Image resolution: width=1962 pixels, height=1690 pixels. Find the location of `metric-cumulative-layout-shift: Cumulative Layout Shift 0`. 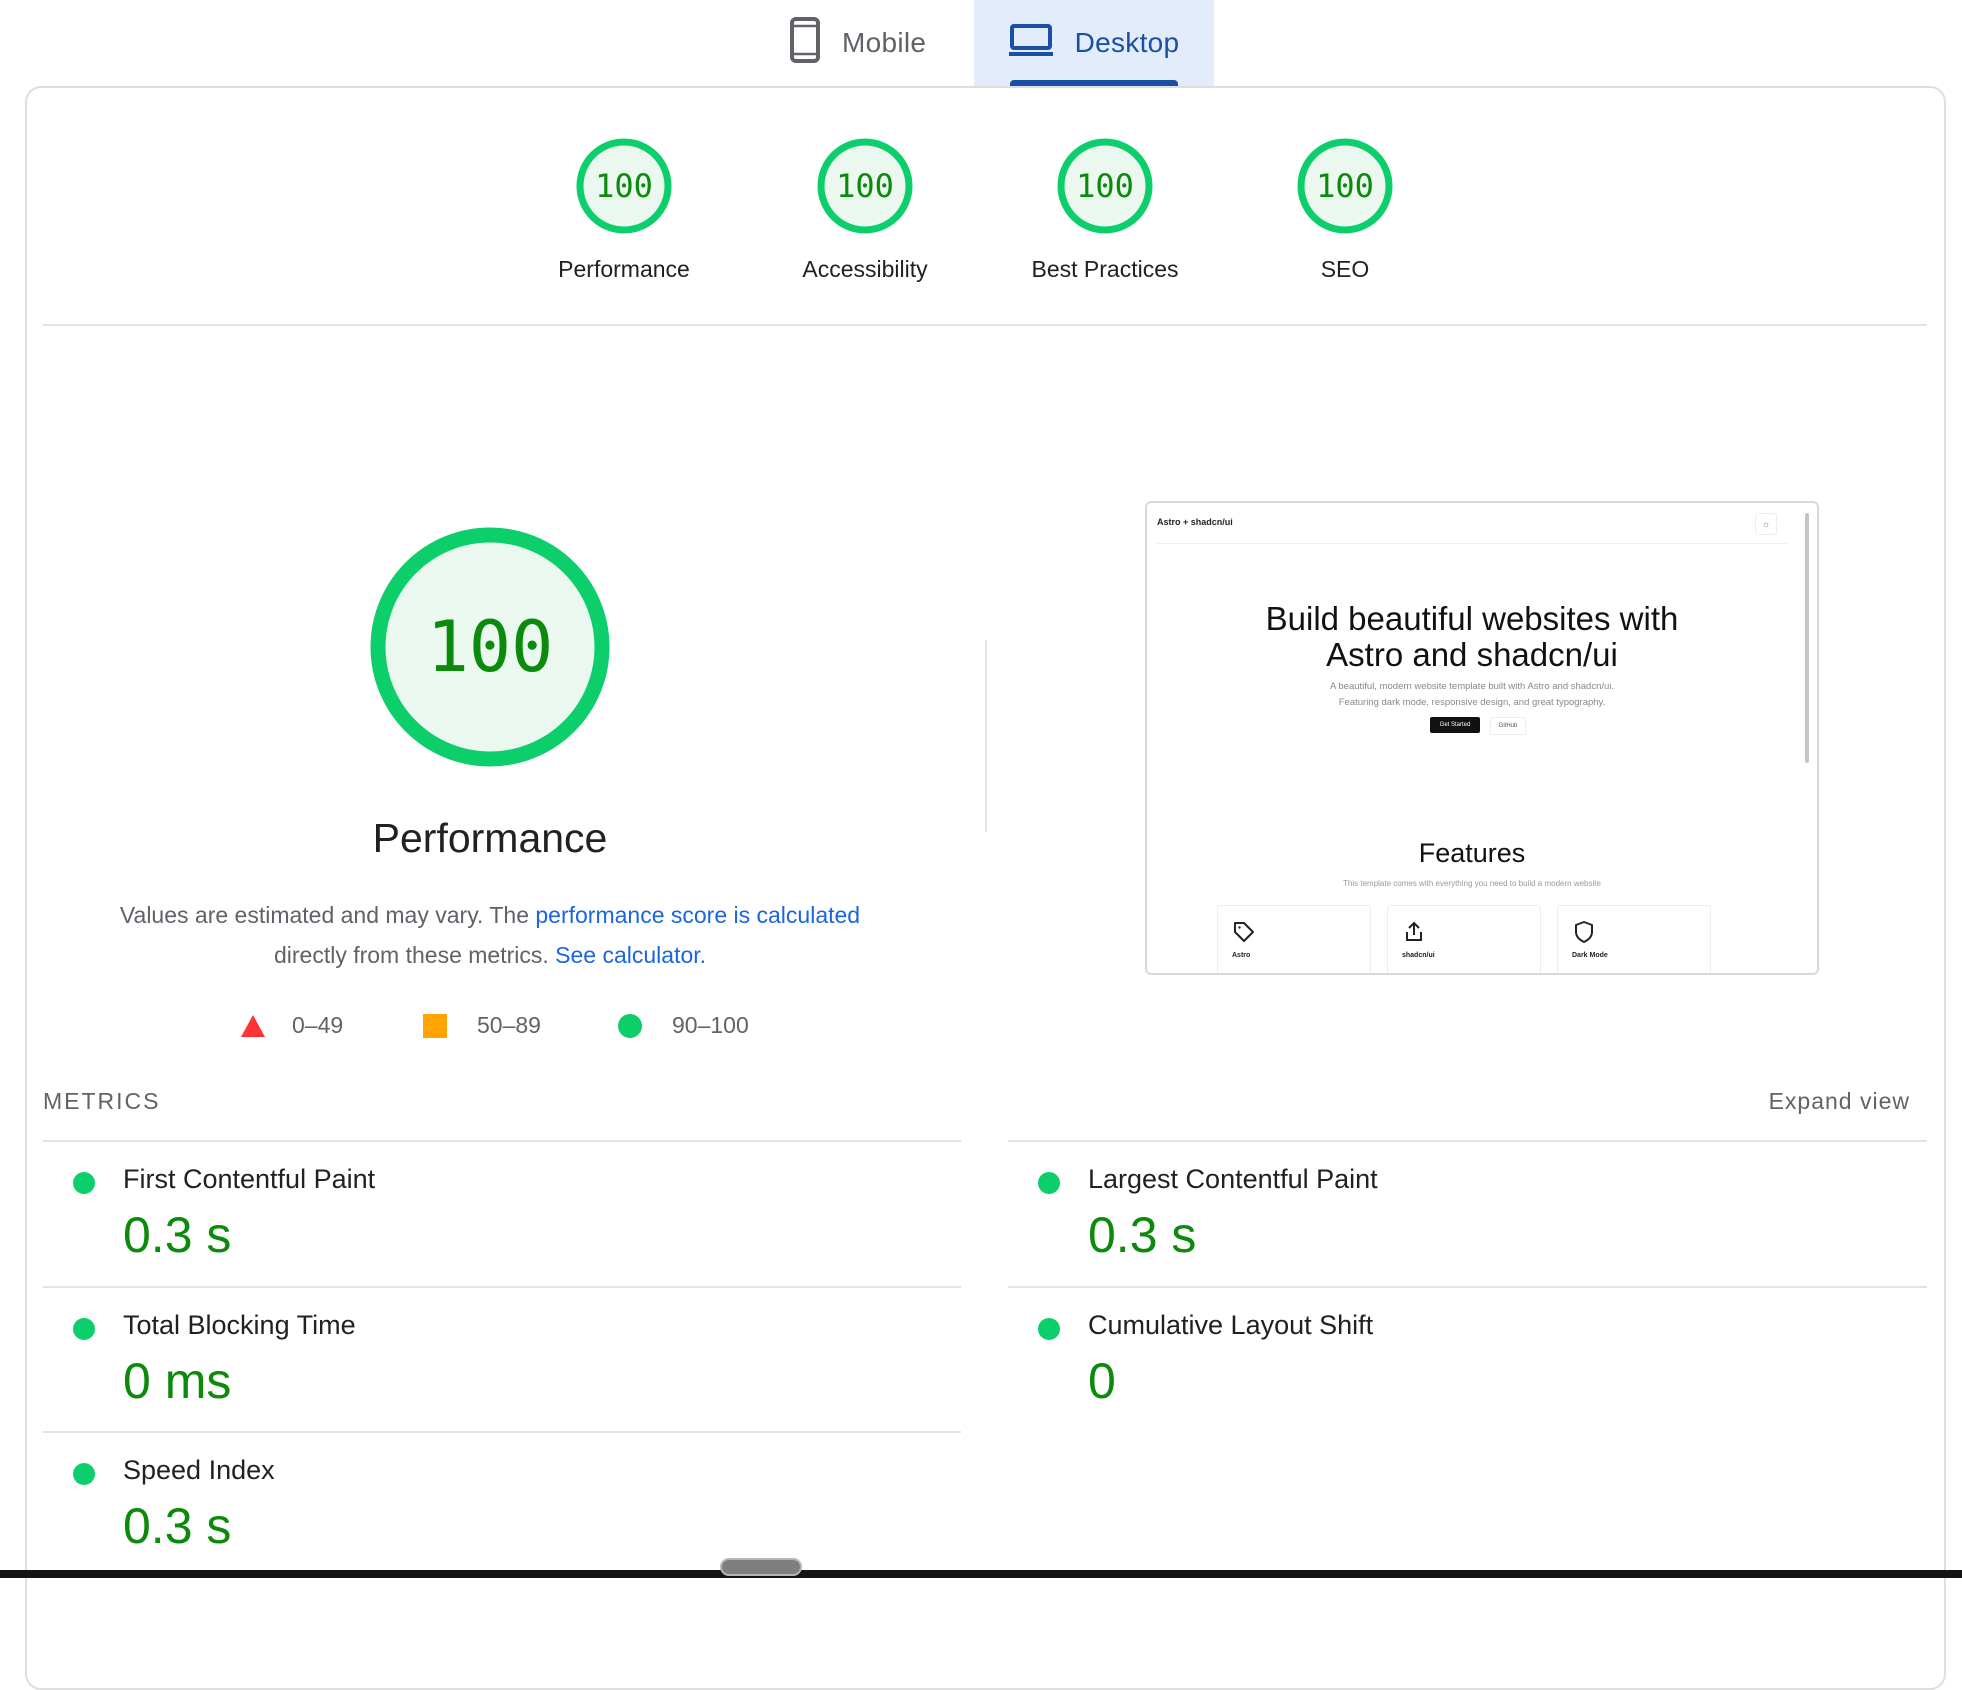

metric-cumulative-layout-shift: Cumulative Layout Shift 0 is located at coordinates (1467, 1360).